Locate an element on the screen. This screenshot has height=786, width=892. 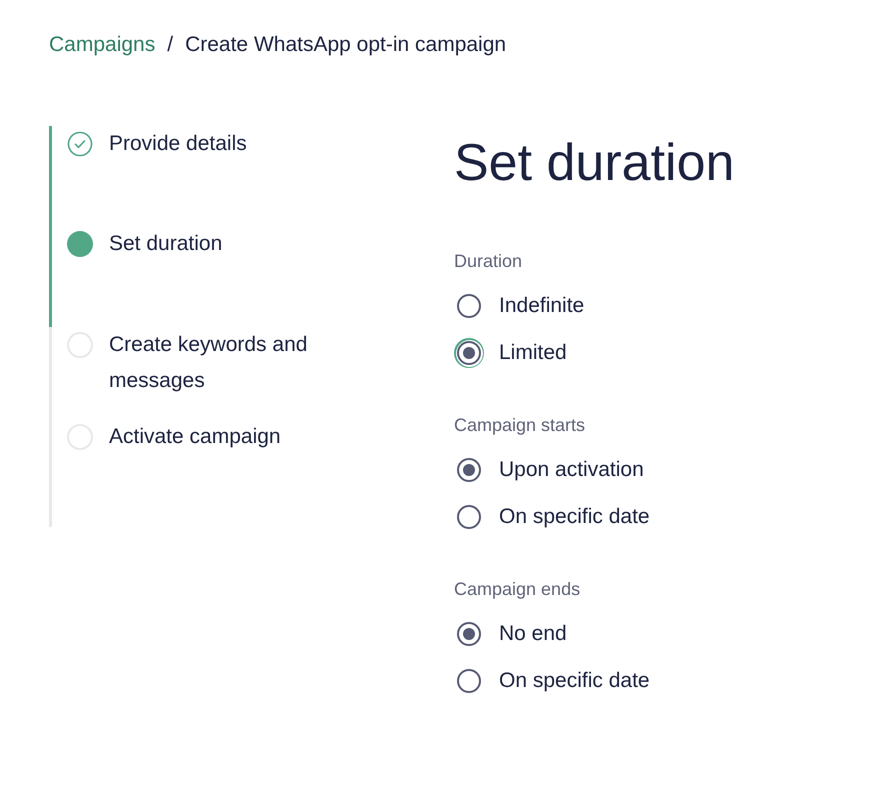
radio-label: Indefinite is located at coordinates (541, 306).